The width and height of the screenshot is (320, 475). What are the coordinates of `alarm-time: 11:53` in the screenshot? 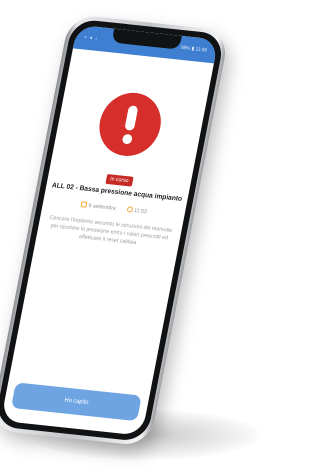 It's located at (136, 210).